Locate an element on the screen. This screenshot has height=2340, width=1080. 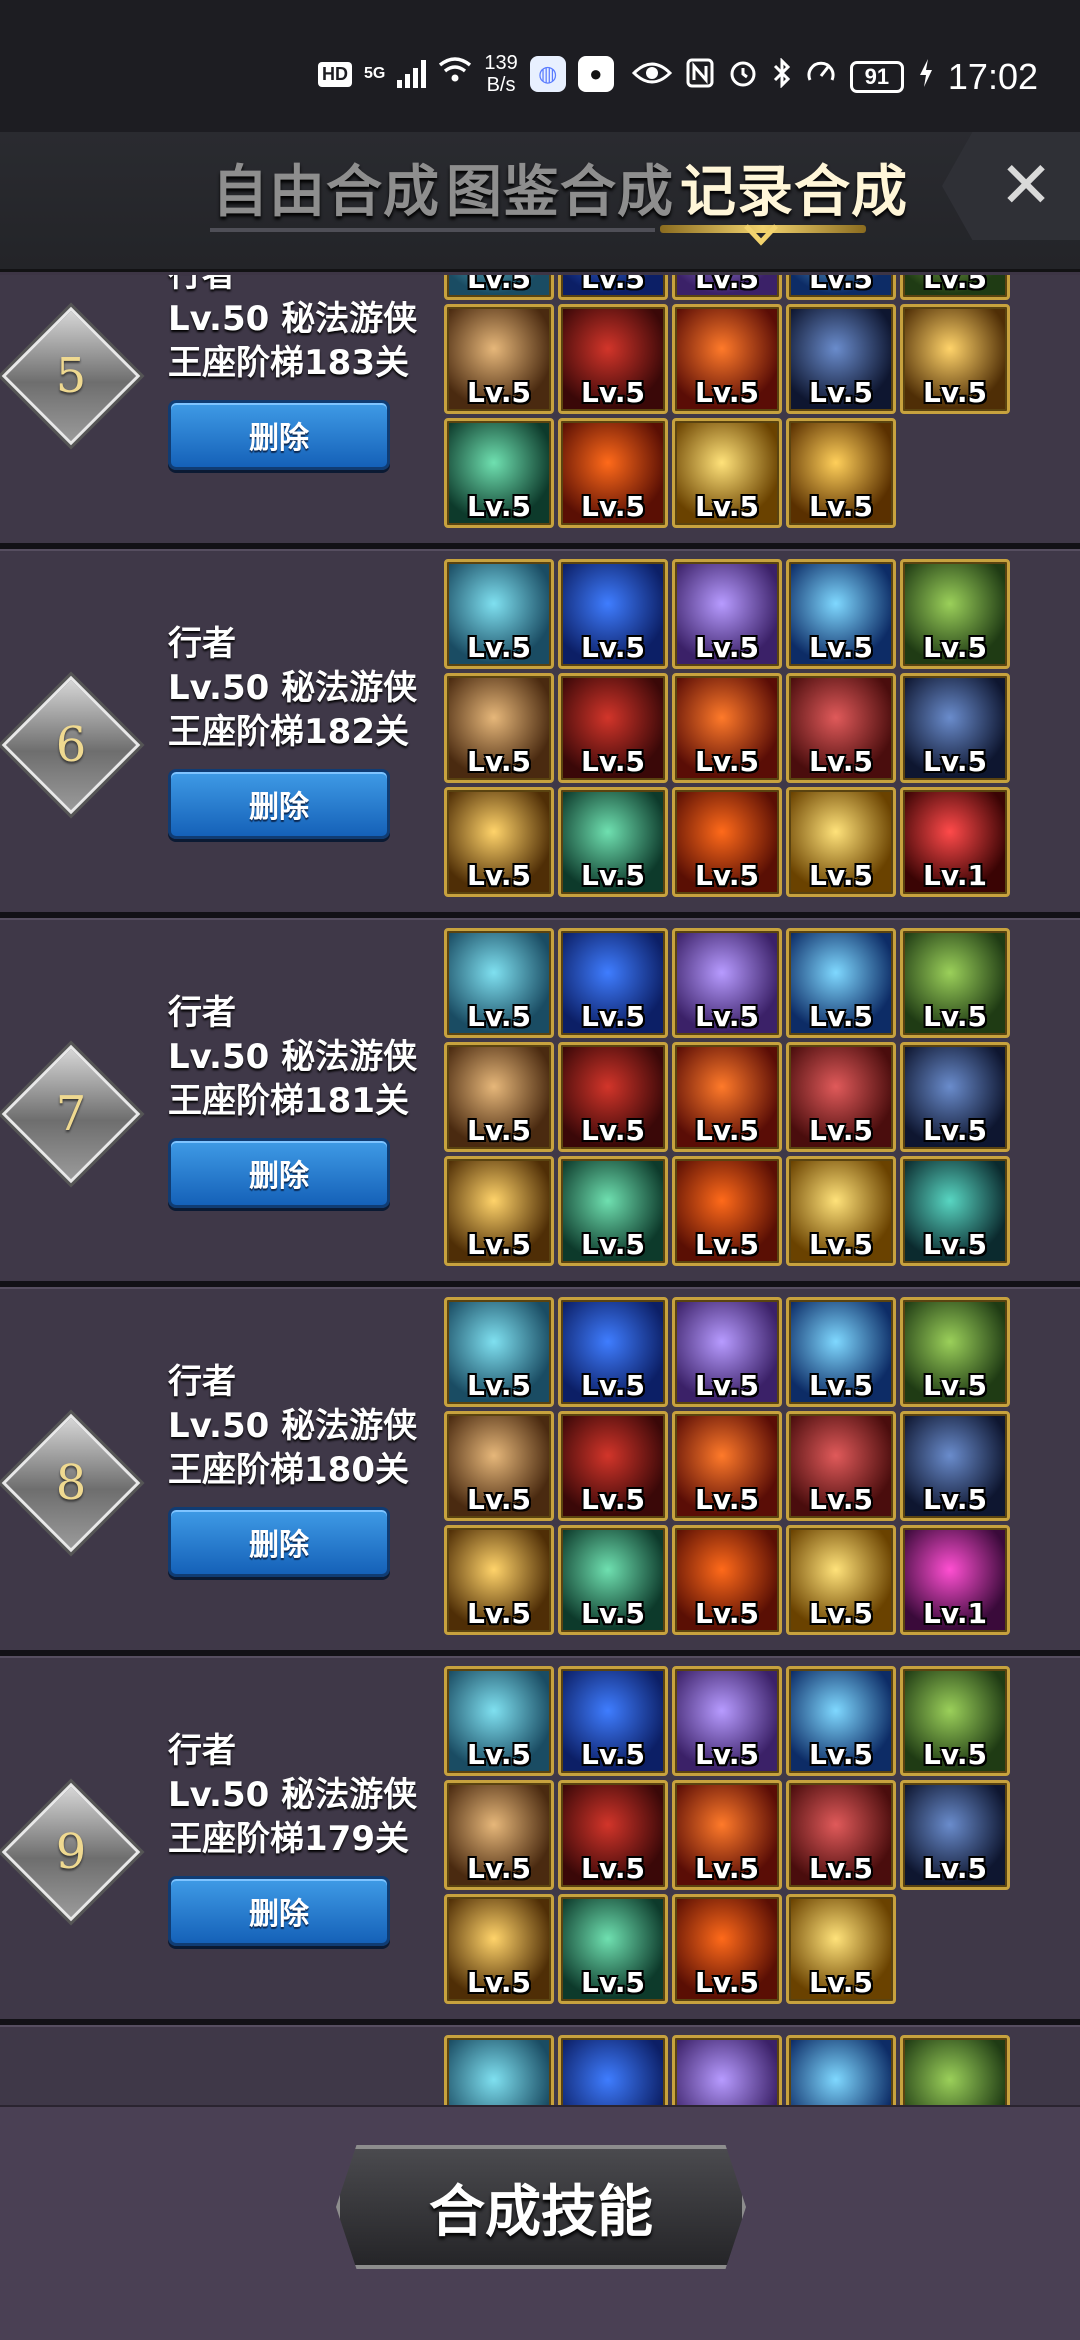
compose-skill-button: 合成技能 is located at coordinates (541, 2207).